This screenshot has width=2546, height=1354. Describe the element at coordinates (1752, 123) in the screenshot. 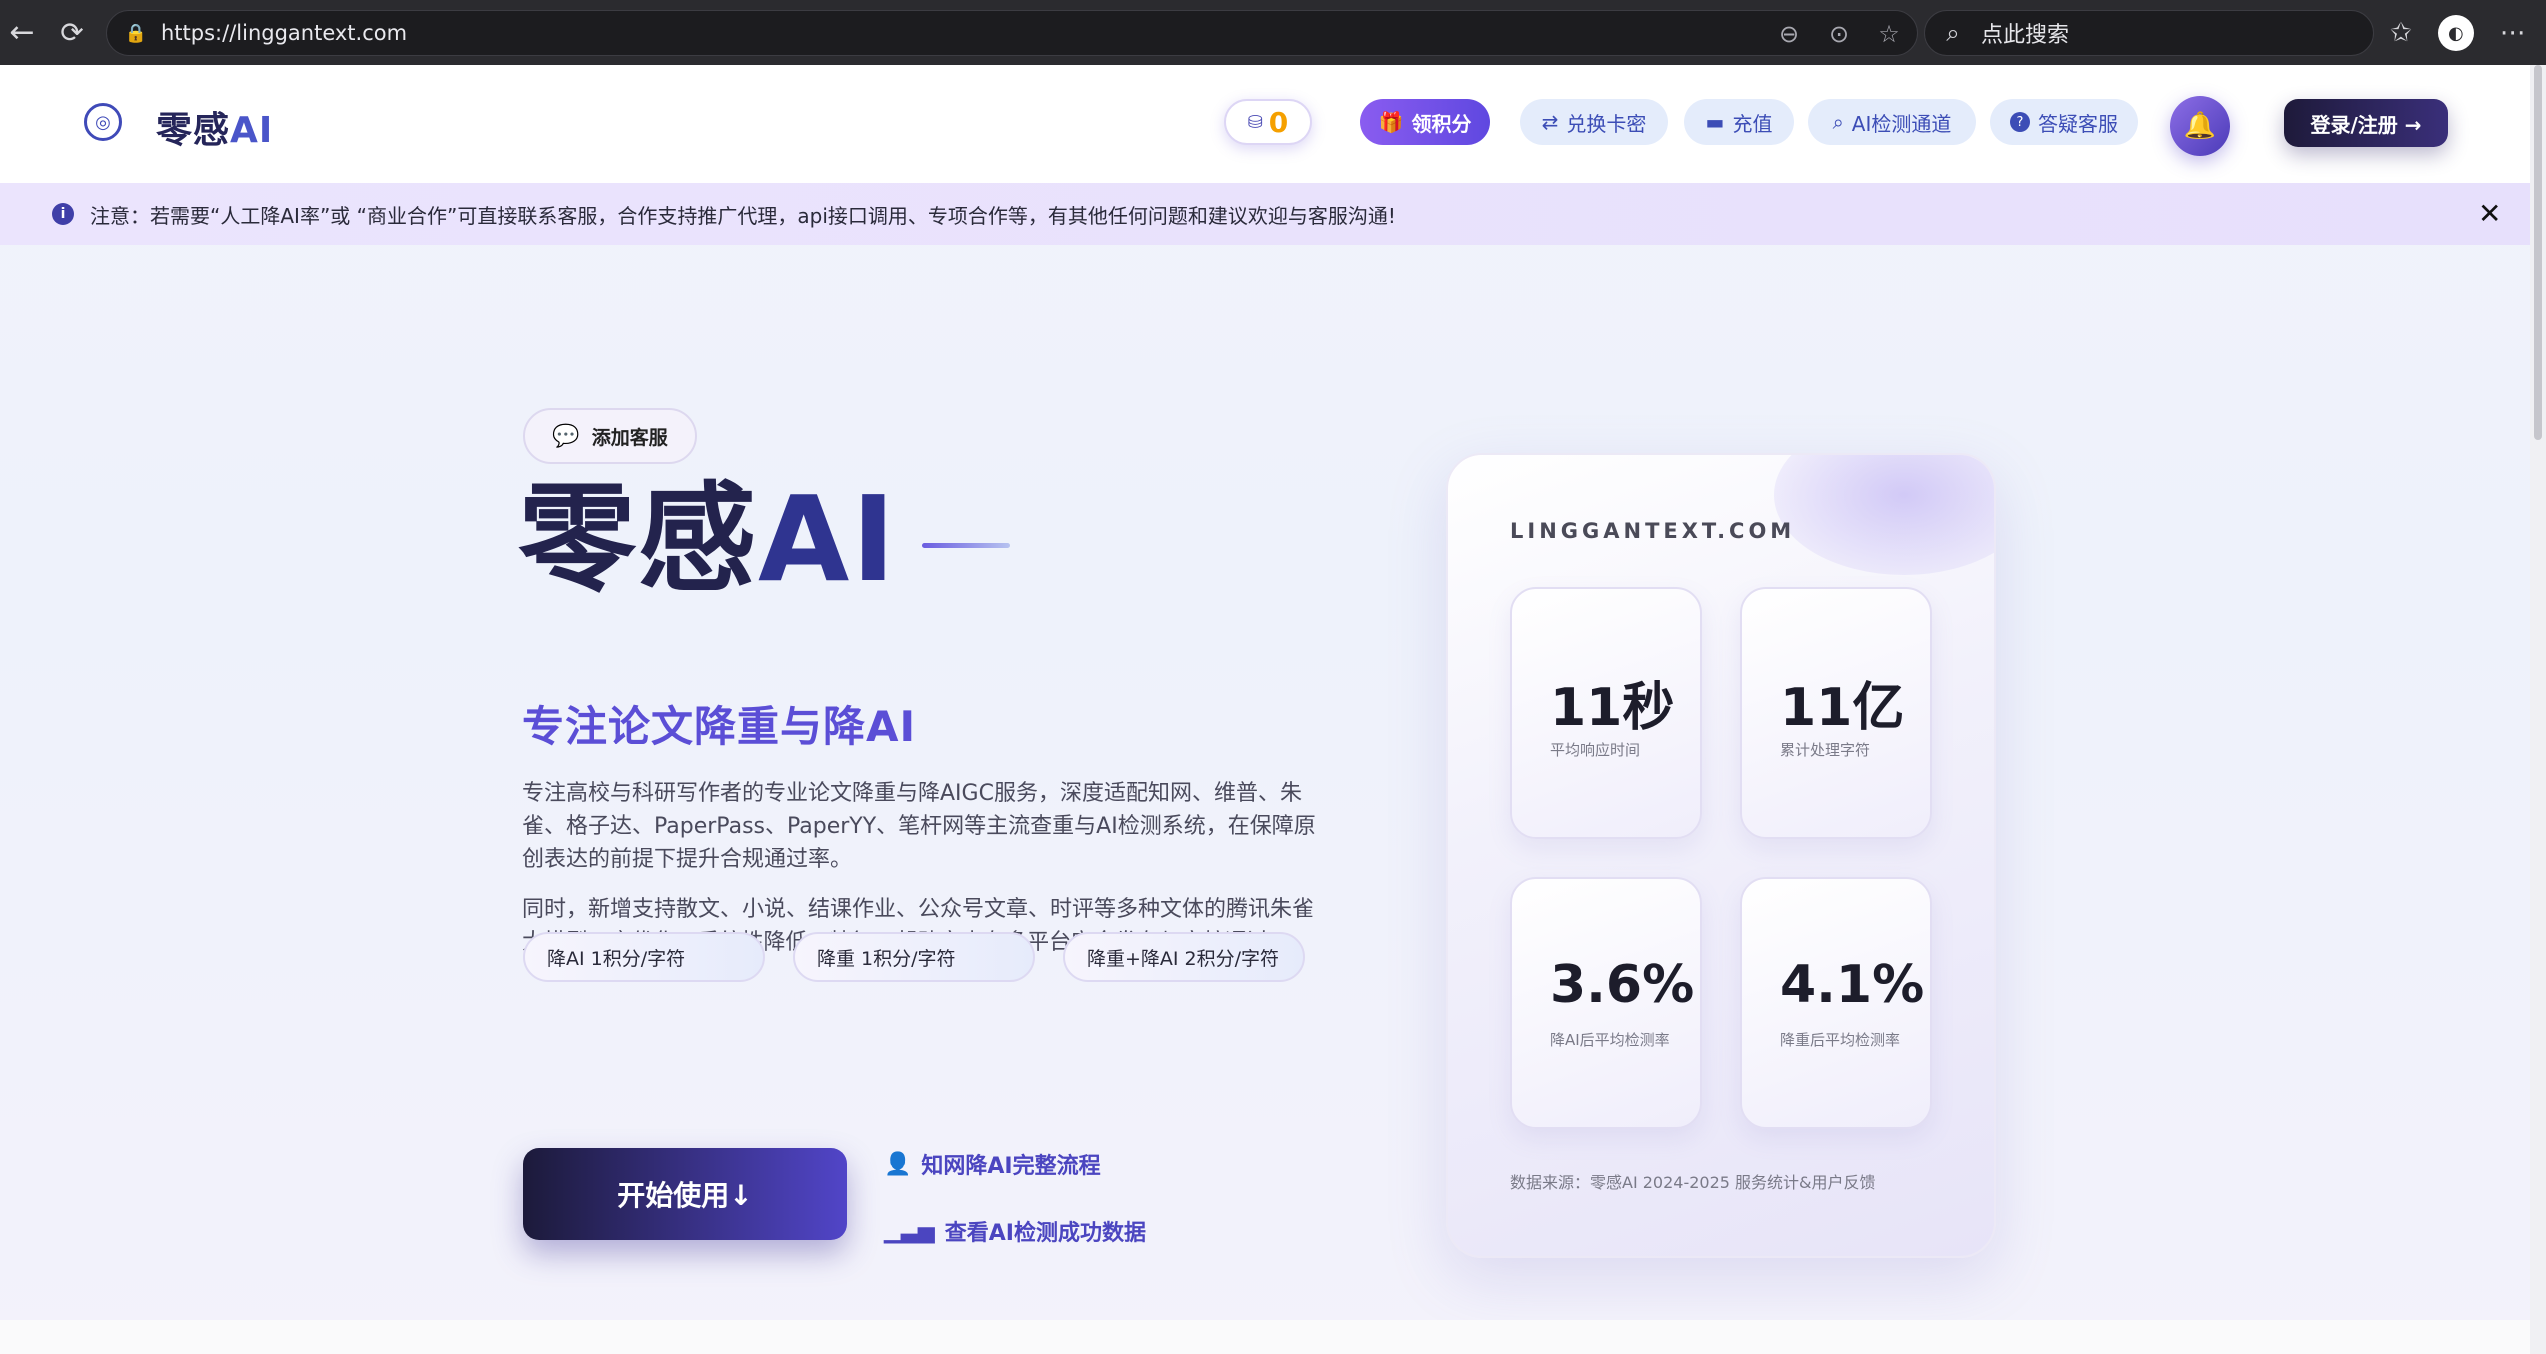

I see `recharge-label: 充值` at that location.